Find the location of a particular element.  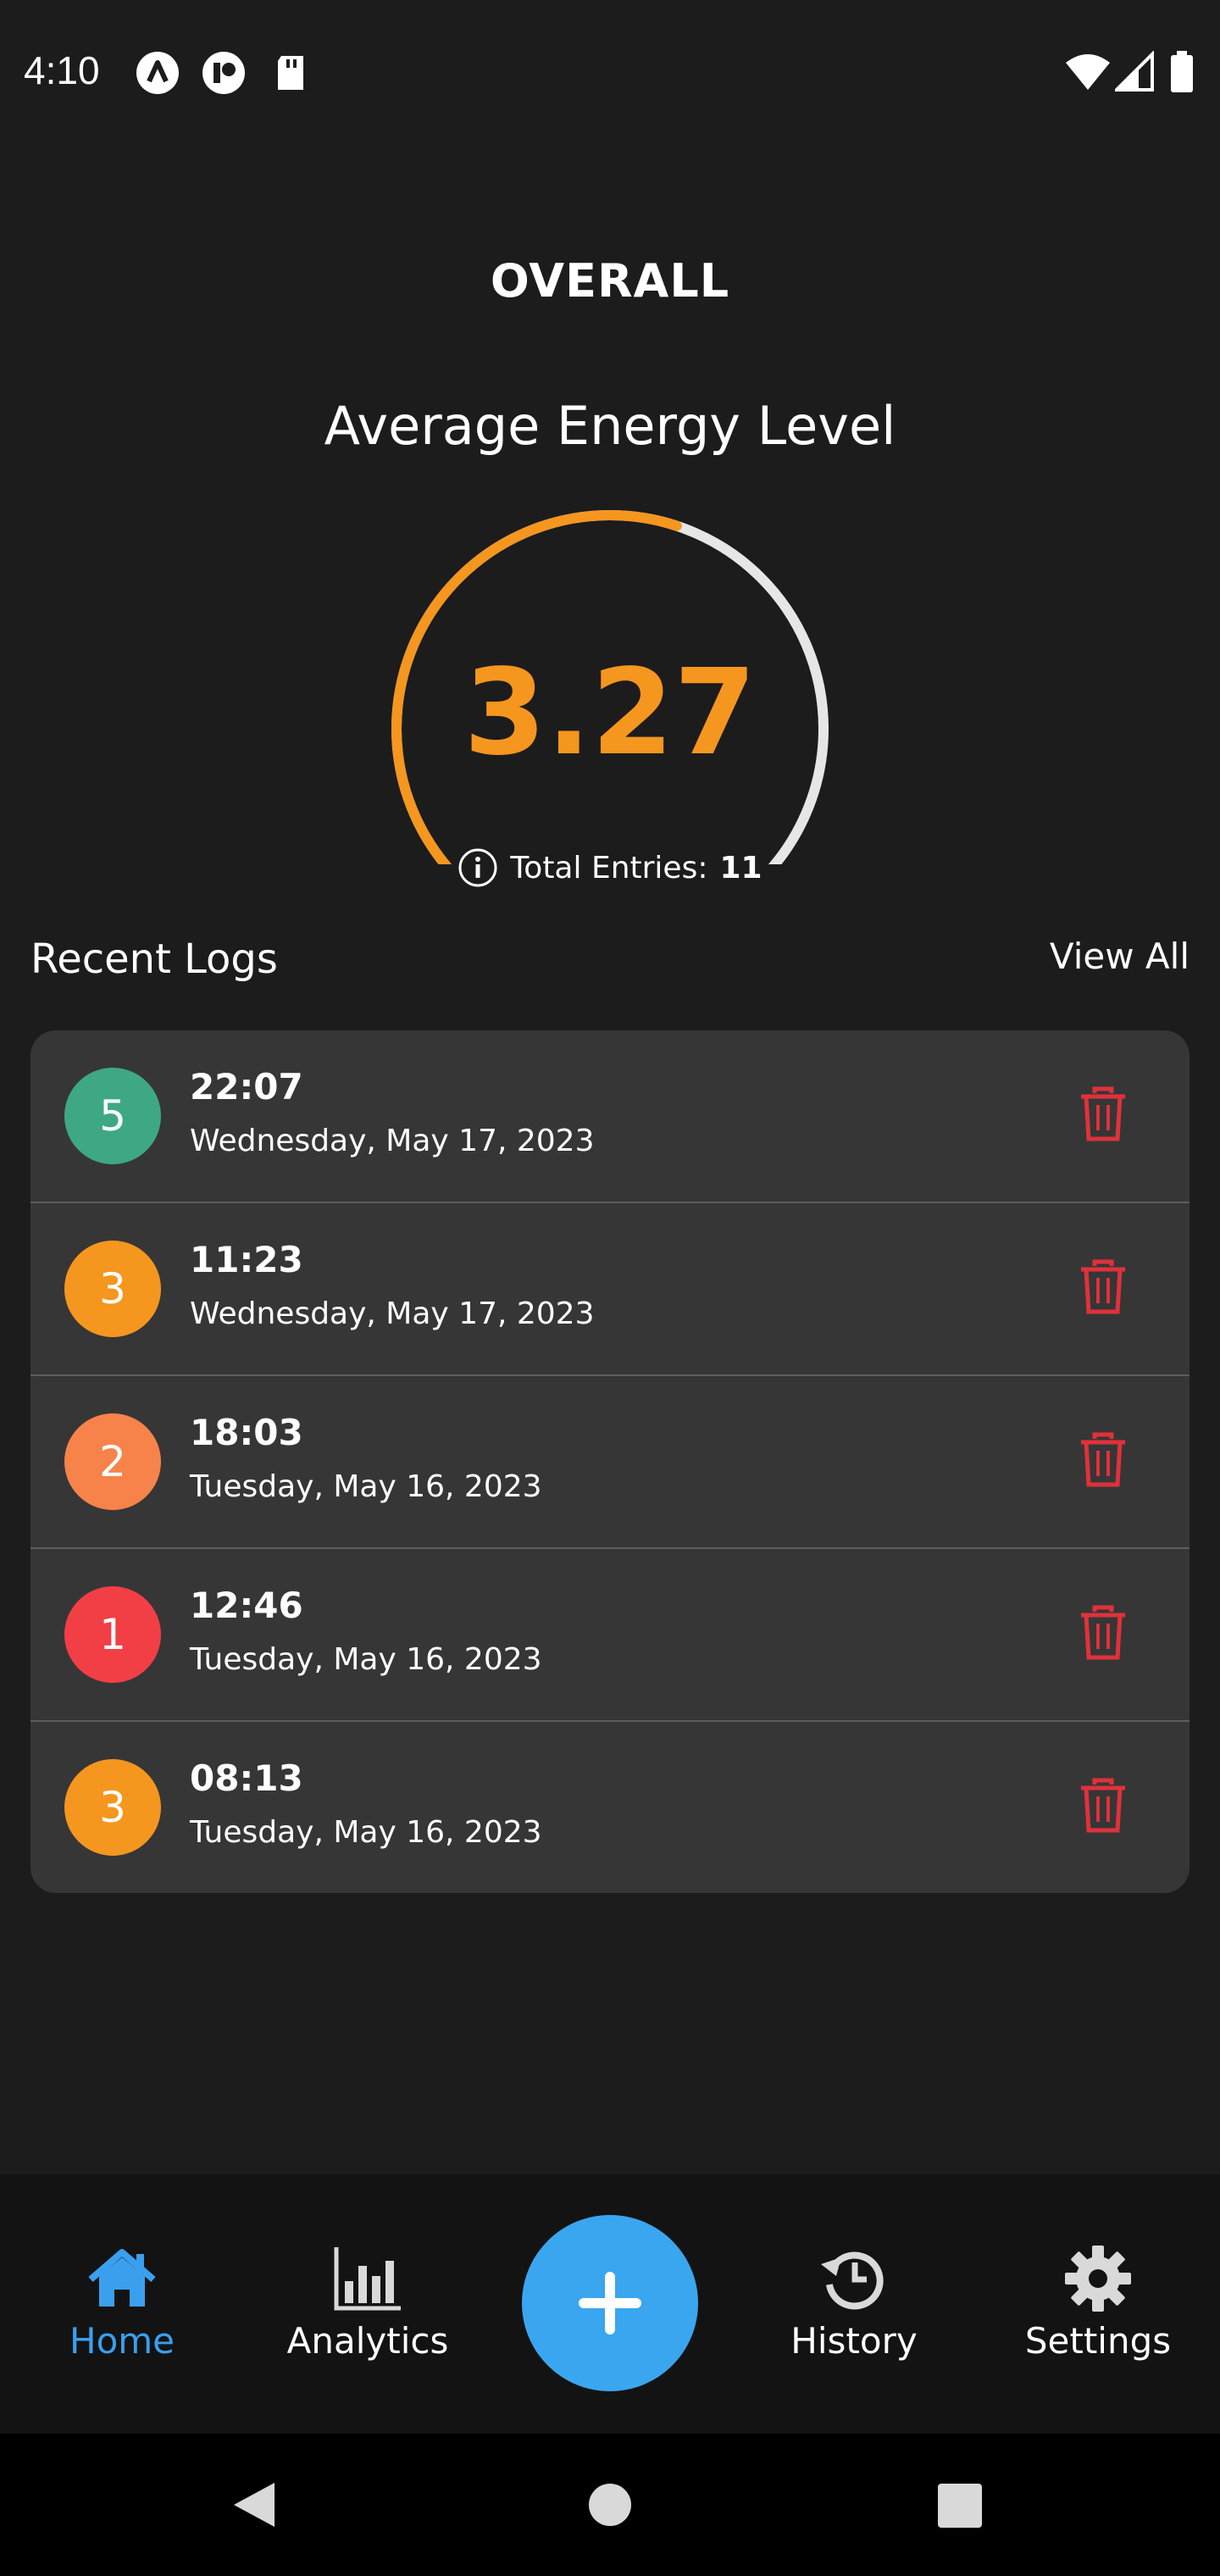

home-icon is located at coordinates (122, 2278).